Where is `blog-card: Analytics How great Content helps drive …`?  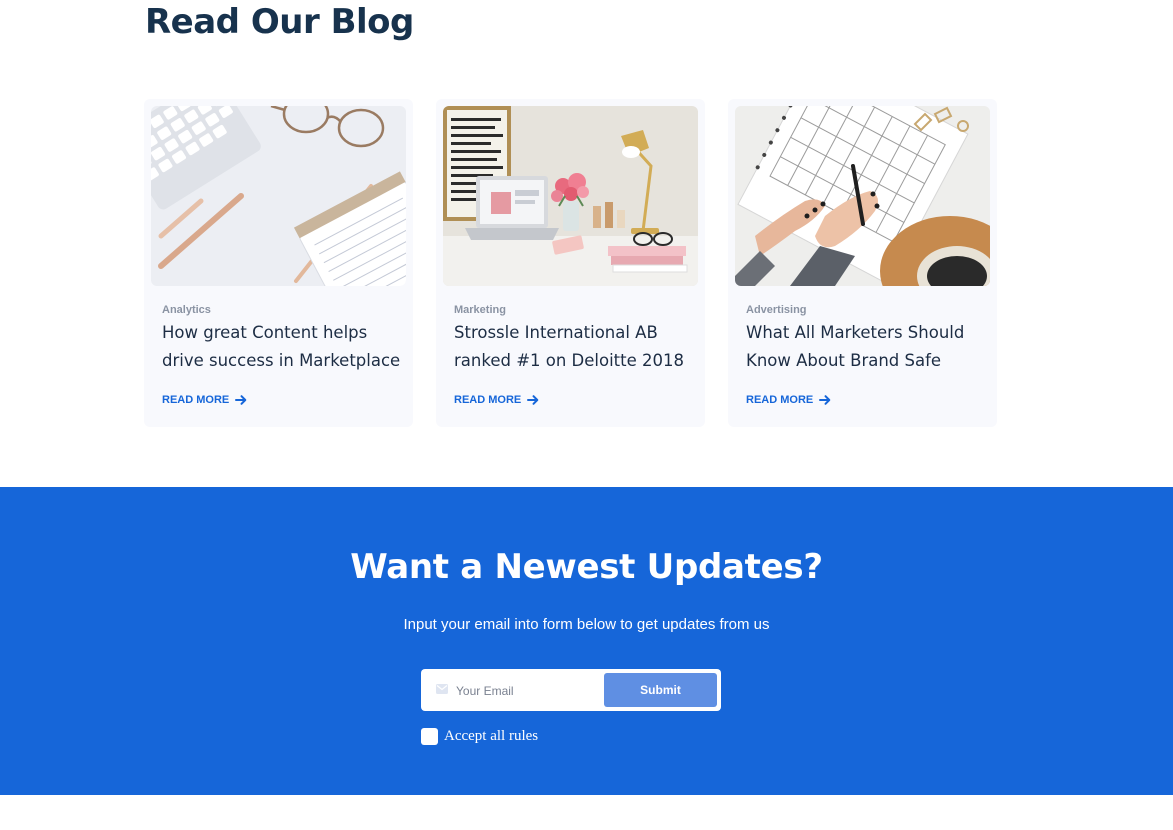 blog-card: Analytics How great Content helps drive … is located at coordinates (278, 263).